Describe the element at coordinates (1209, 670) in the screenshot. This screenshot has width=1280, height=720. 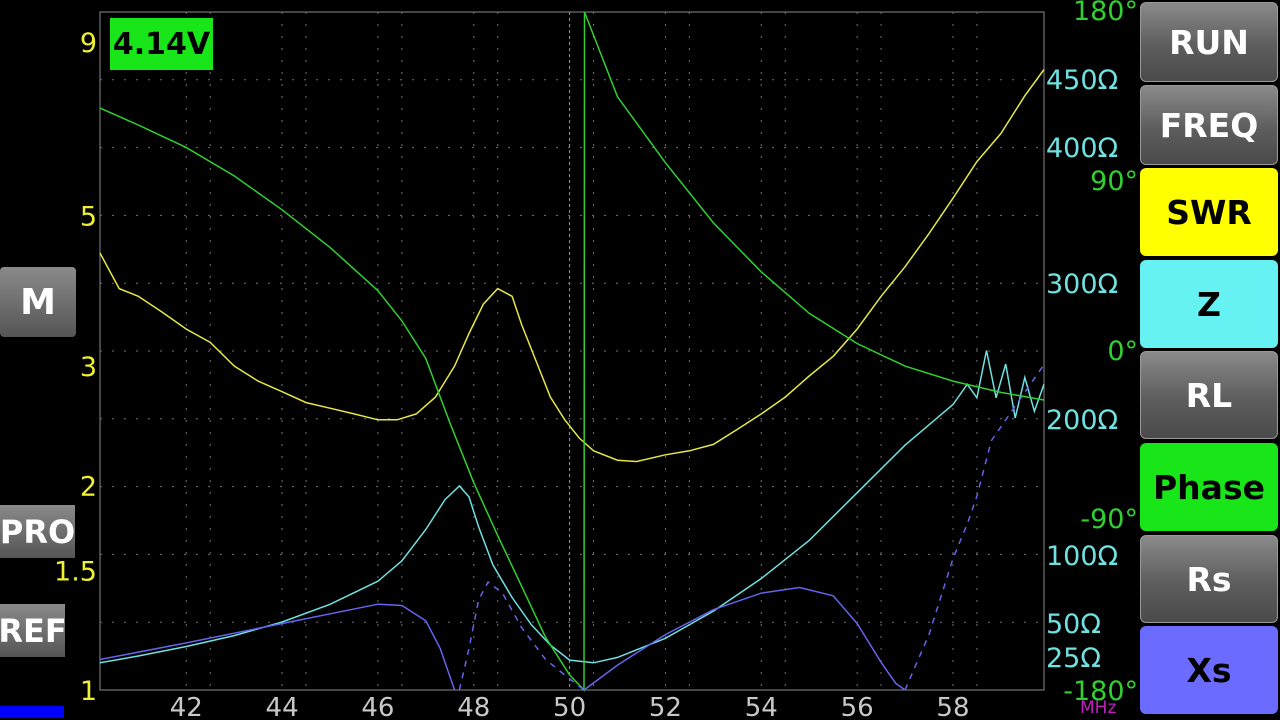
I see `button-xs: Xs` at that location.